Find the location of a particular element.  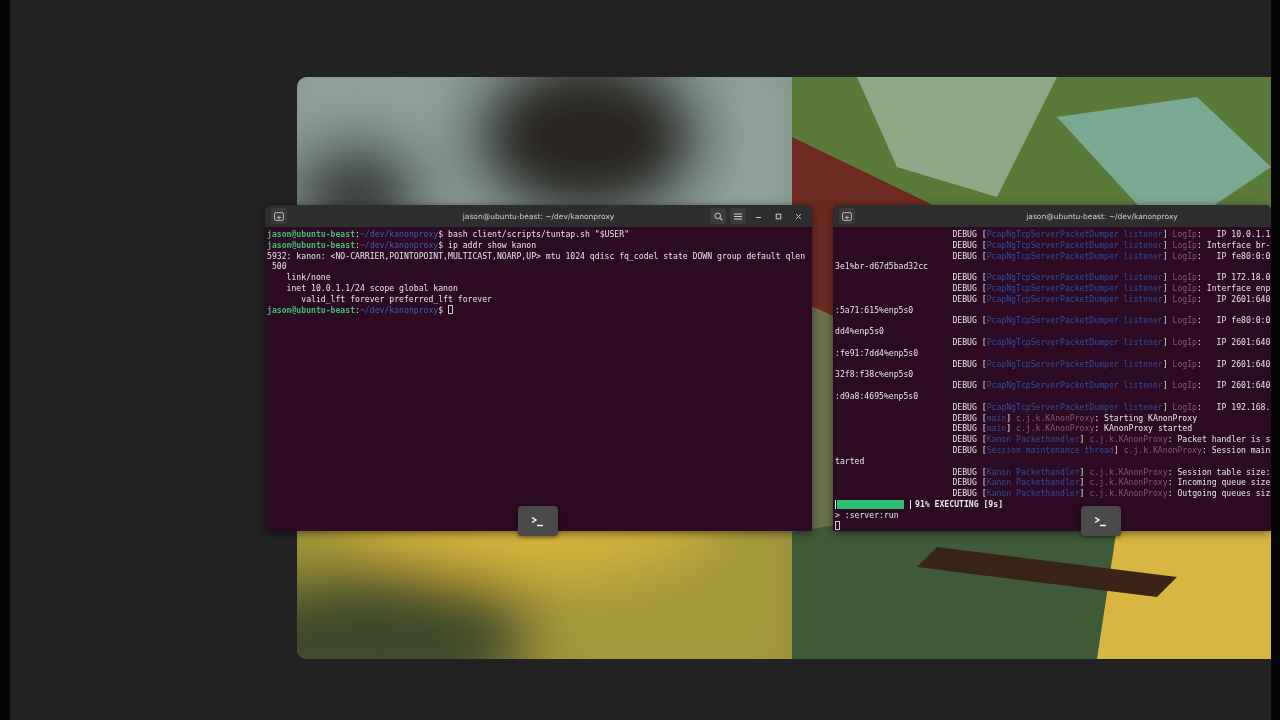

terminal-line: jason@ubuntu-beast:~/dev/kanonproxy$ bash client/scripts/tuntap.sh "$USER" is located at coordinates (448, 234).